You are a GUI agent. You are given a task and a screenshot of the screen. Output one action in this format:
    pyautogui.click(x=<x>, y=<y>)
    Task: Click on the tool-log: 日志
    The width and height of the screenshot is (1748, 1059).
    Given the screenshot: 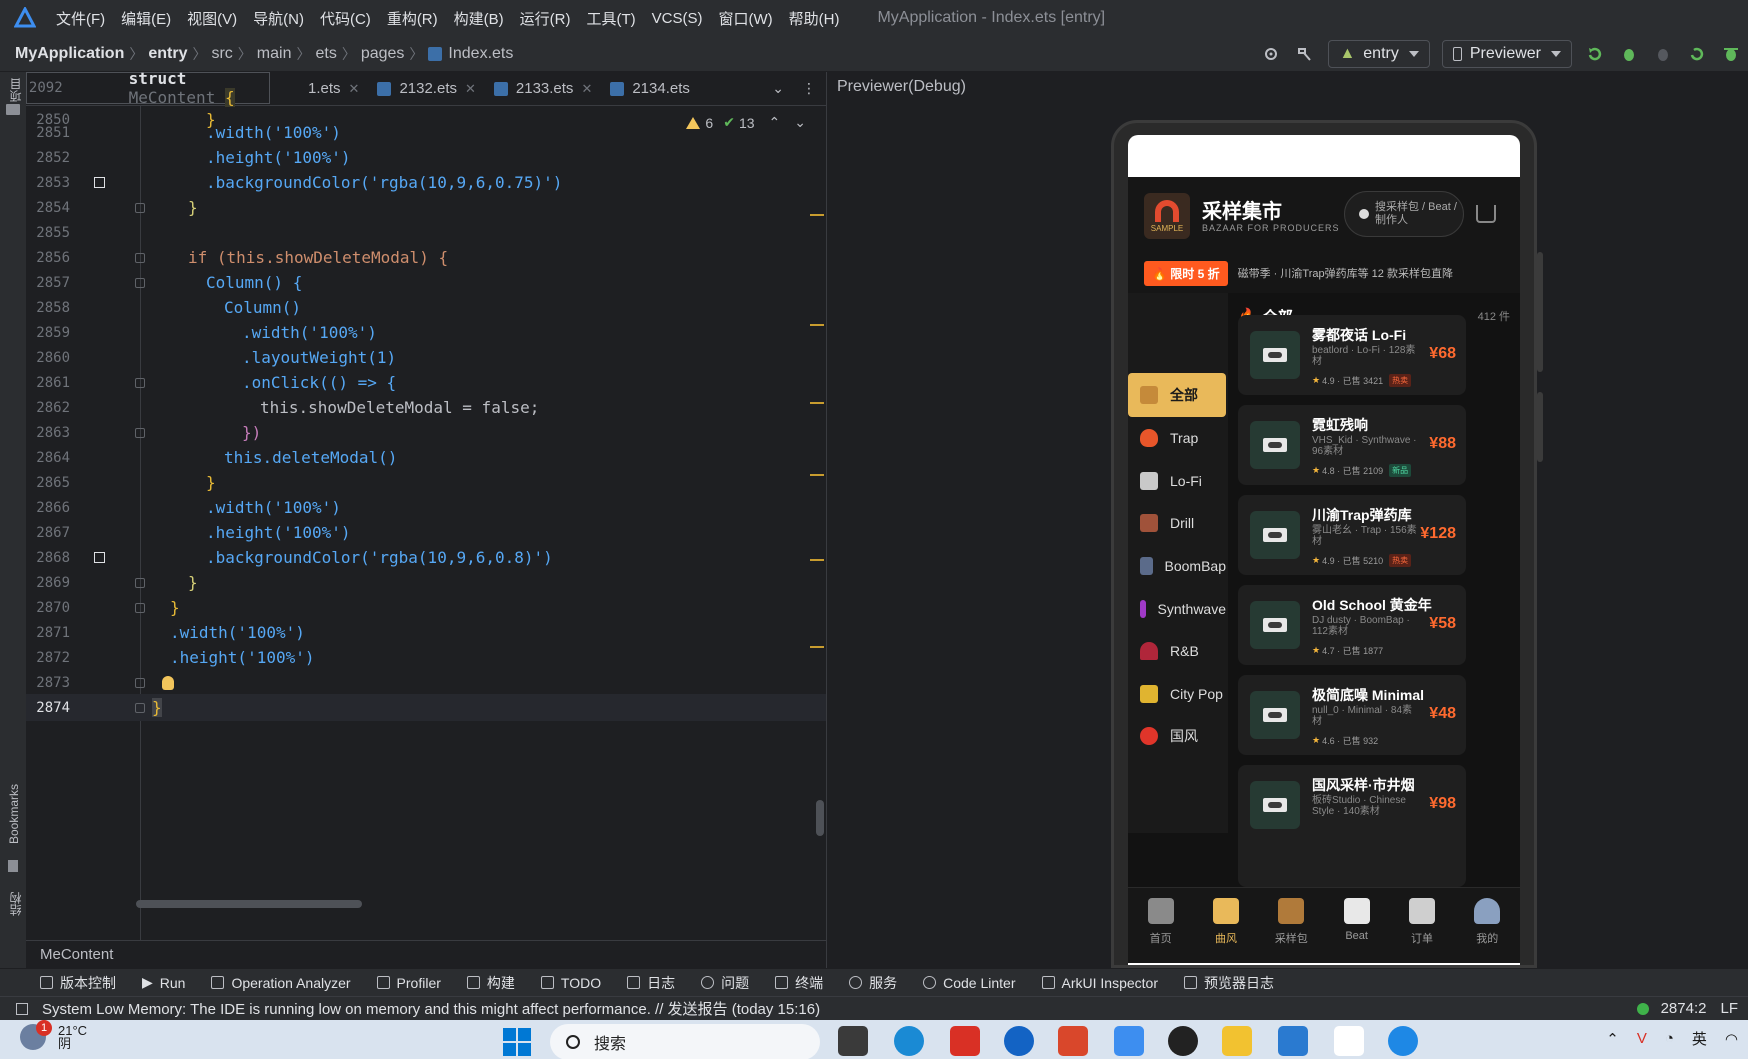 What is the action you would take?
    pyautogui.click(x=651, y=983)
    